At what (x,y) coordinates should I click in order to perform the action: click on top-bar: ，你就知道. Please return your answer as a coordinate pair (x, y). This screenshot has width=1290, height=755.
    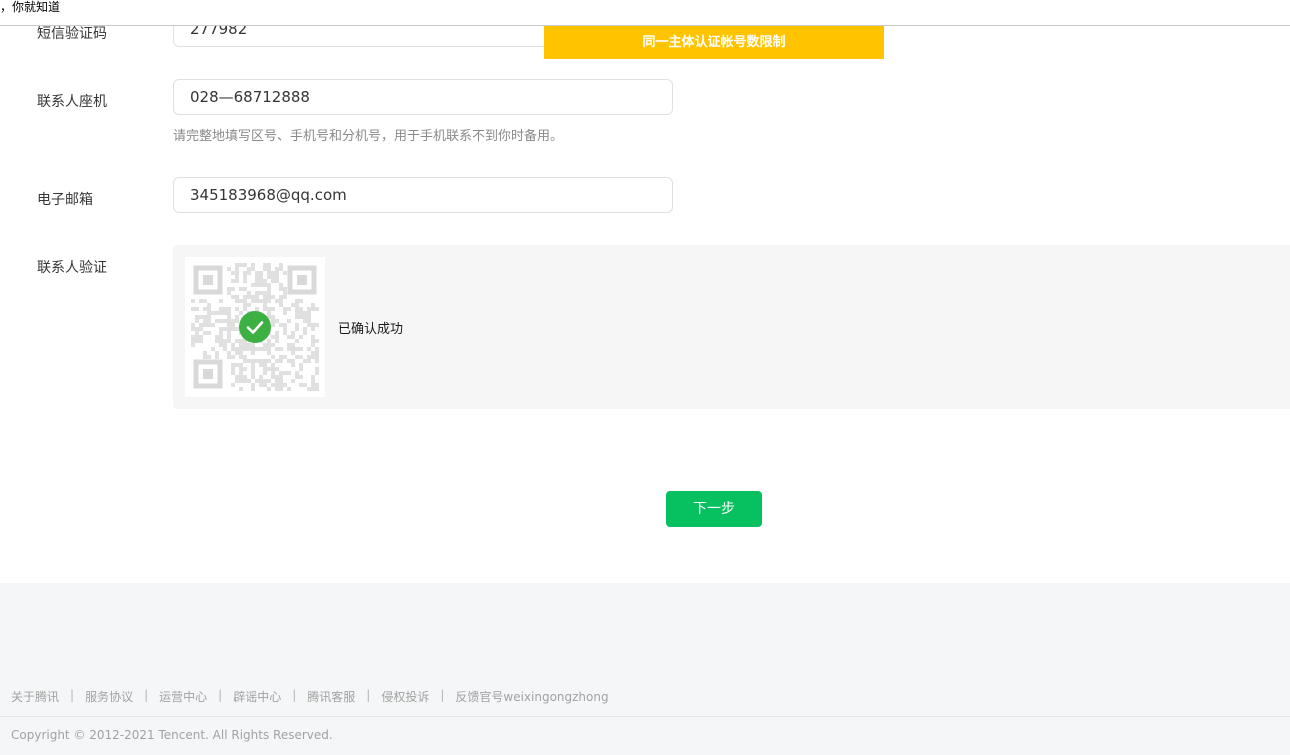
    Looking at the image, I should click on (645, 13).